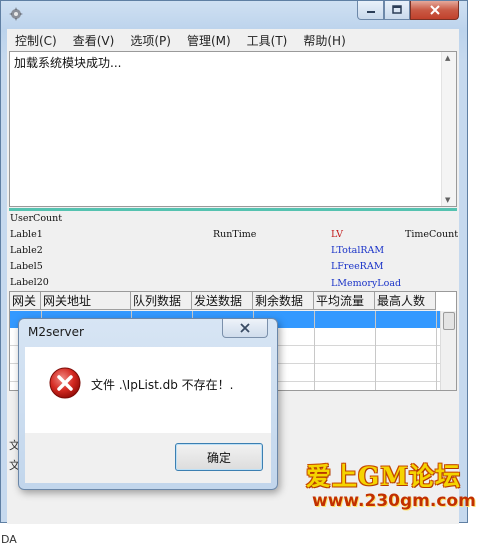 The image size is (480, 546). What do you see at coordinates (148, 458) in the screenshot?
I see `dialog-footer: 确定` at bounding box center [148, 458].